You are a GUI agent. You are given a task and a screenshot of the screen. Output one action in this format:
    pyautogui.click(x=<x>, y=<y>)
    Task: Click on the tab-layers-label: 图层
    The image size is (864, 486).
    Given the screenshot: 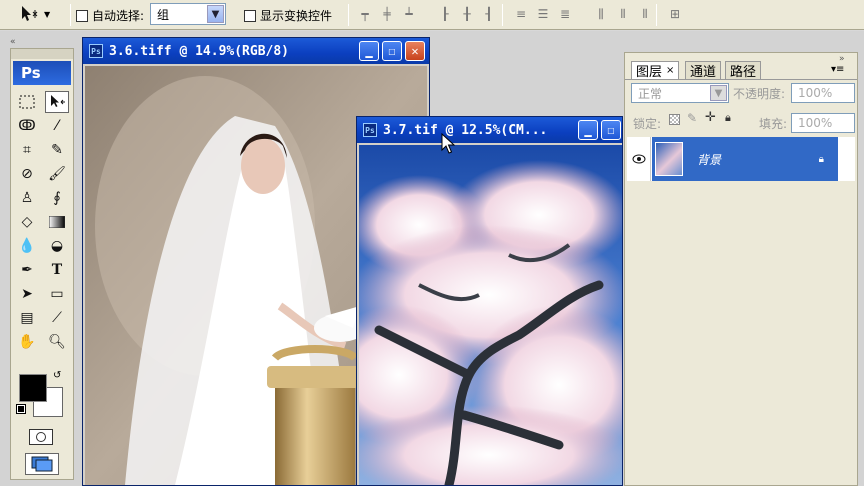 What is the action you would take?
    pyautogui.click(x=649, y=72)
    